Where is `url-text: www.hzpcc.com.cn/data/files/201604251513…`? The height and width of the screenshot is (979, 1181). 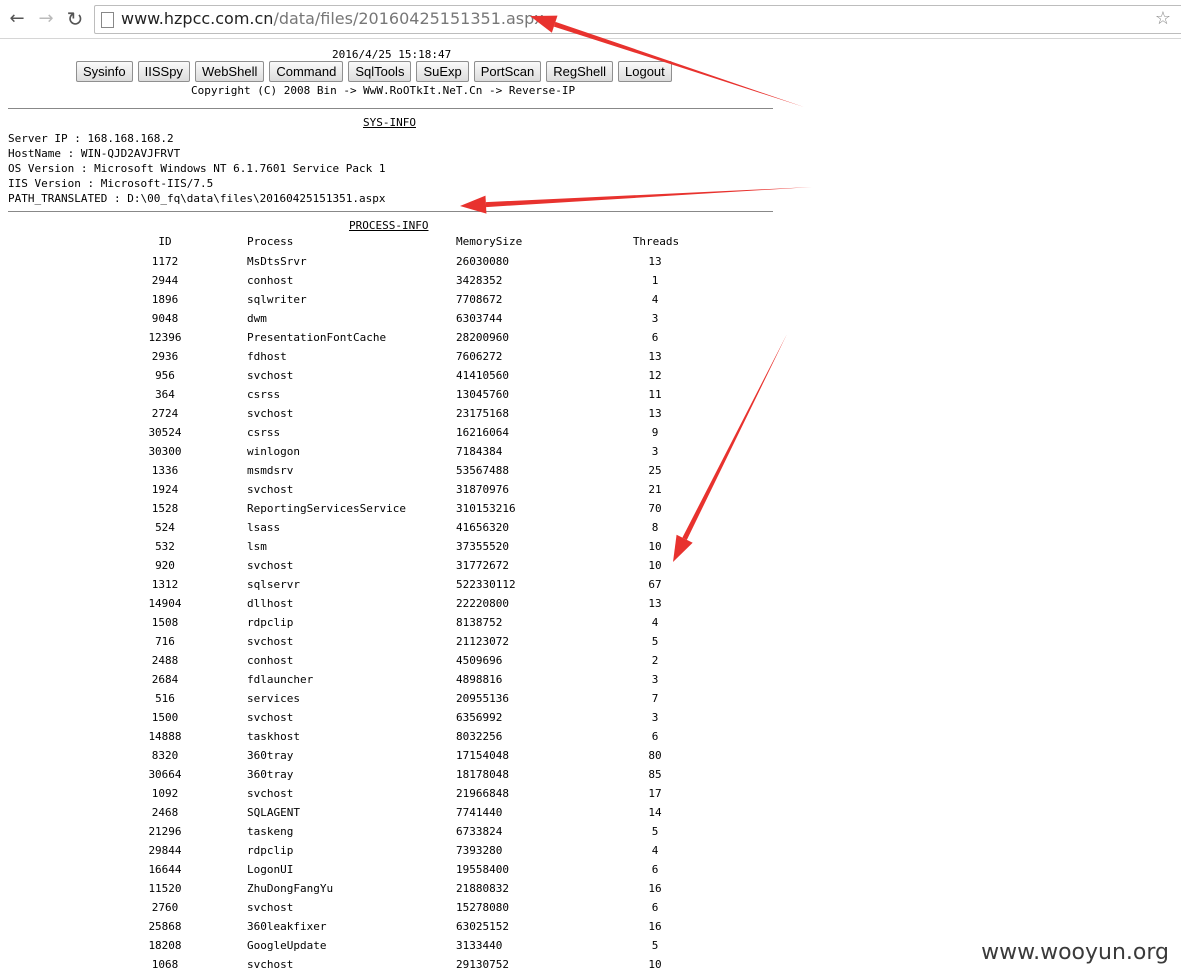 url-text: www.hzpcc.com.cn/data/files/201604251513… is located at coordinates (332, 18).